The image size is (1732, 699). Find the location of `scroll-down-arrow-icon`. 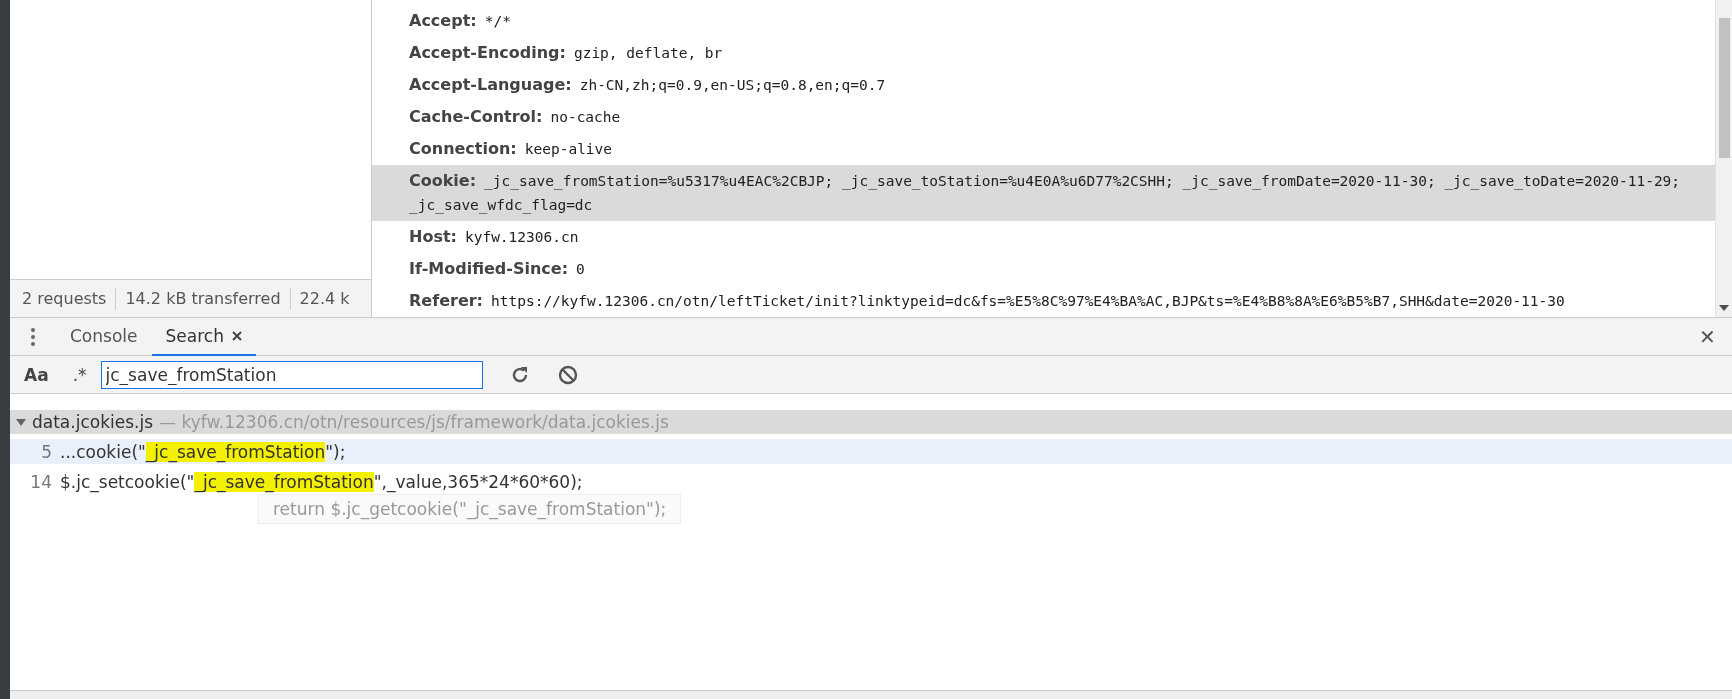

scroll-down-arrow-icon is located at coordinates (1724, 308).